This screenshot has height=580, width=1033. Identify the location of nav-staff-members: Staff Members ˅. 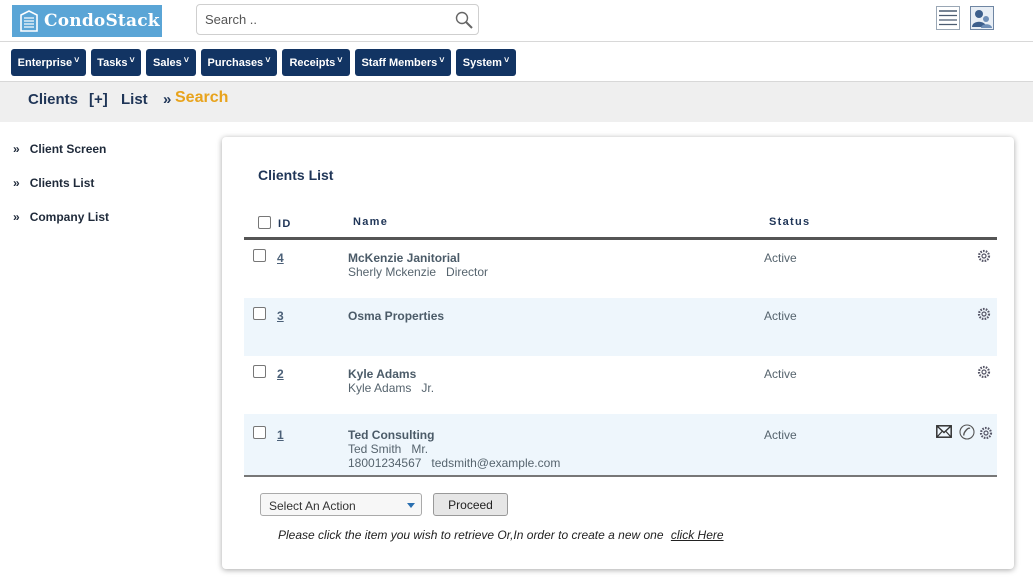
(403, 62).